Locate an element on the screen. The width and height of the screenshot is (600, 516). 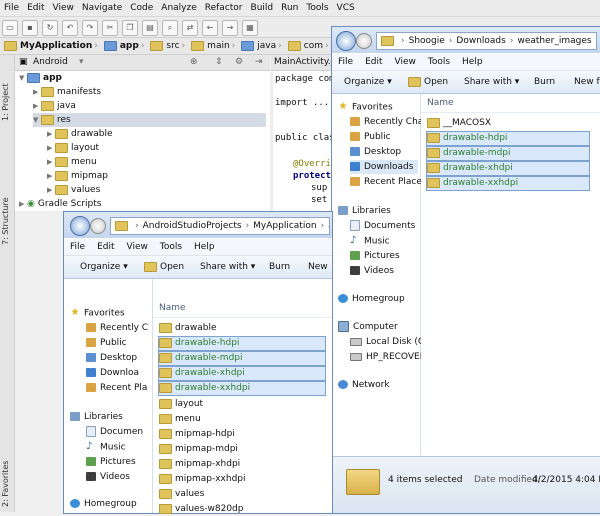
nav-network: Network is located at coordinates (364, 385).